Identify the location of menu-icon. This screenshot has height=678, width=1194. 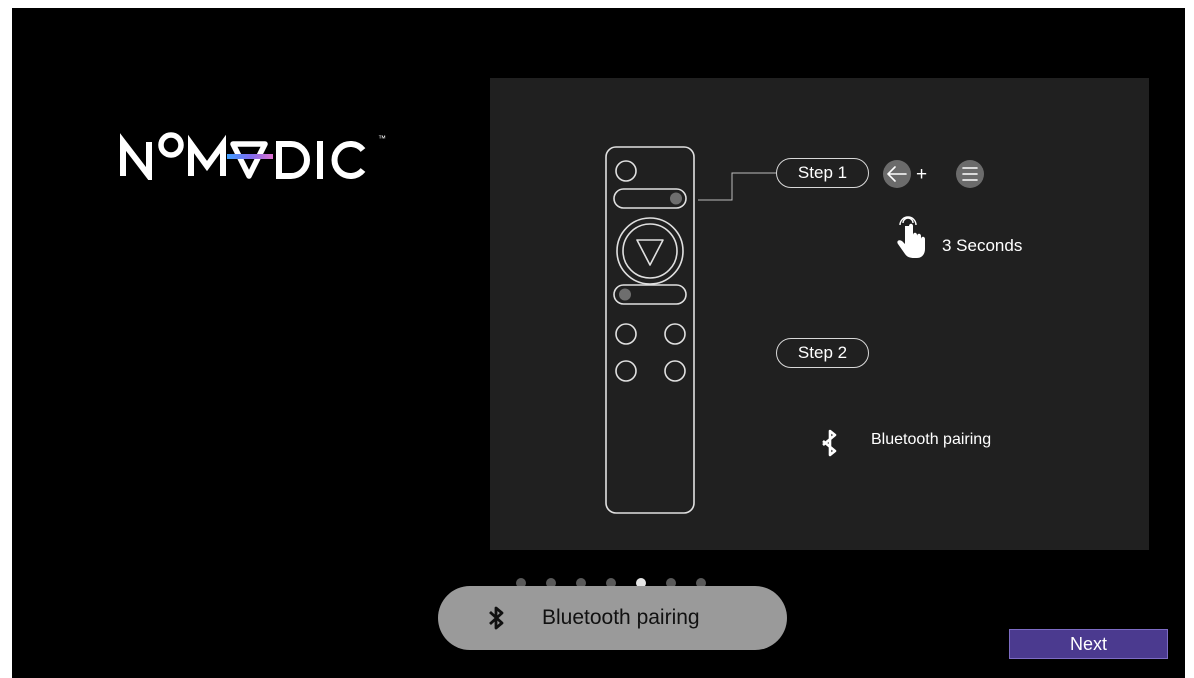
(970, 174).